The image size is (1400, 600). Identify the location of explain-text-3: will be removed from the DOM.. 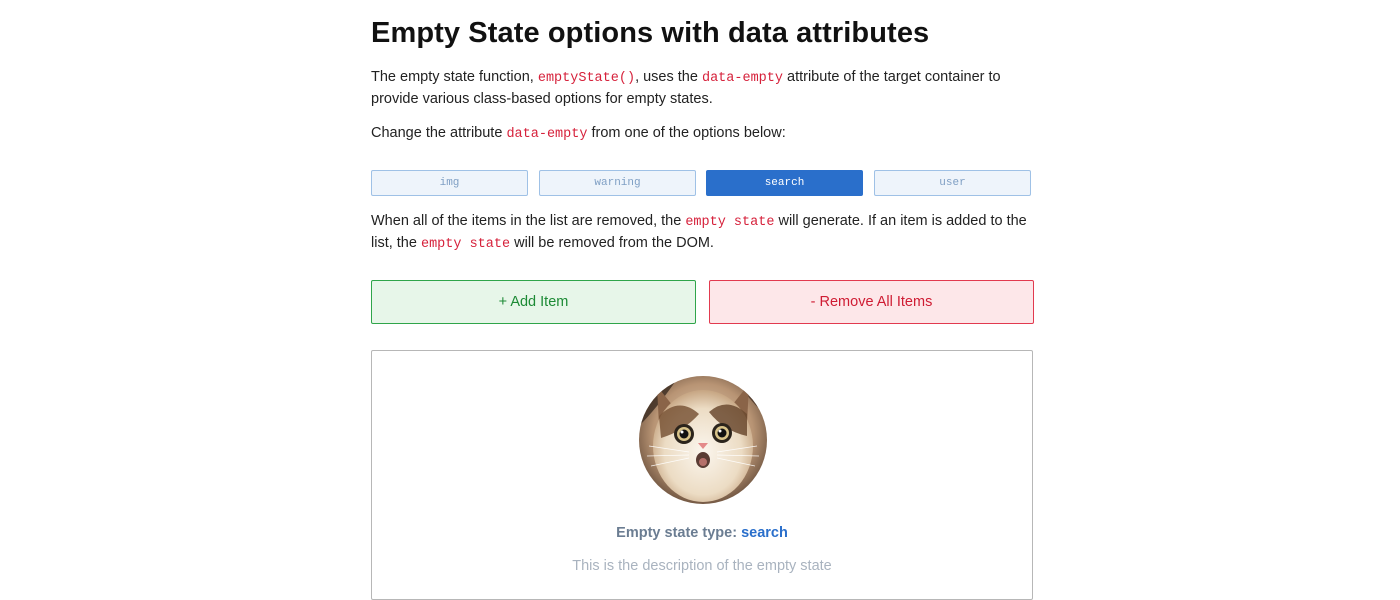
(612, 243).